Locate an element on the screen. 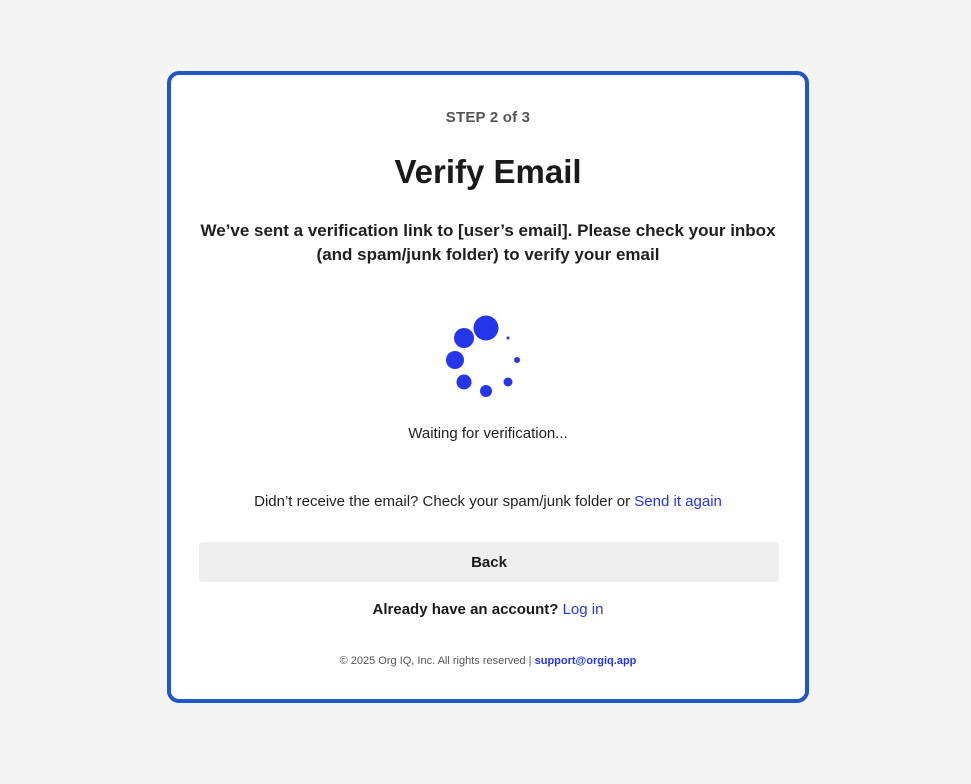 The height and width of the screenshot is (784, 971). loading-spinner-icon is located at coordinates (486, 358).